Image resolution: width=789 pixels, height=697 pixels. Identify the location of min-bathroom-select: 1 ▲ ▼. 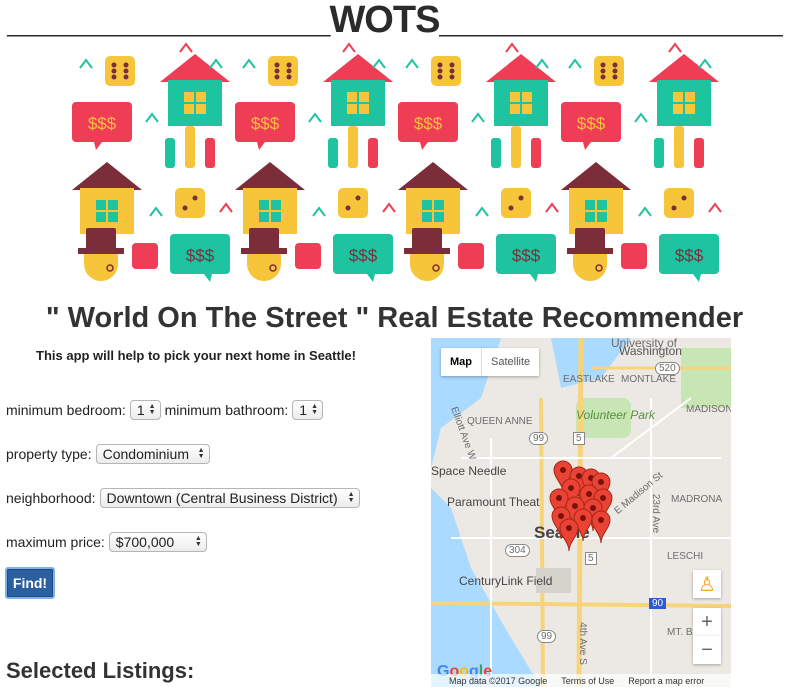
(307, 410).